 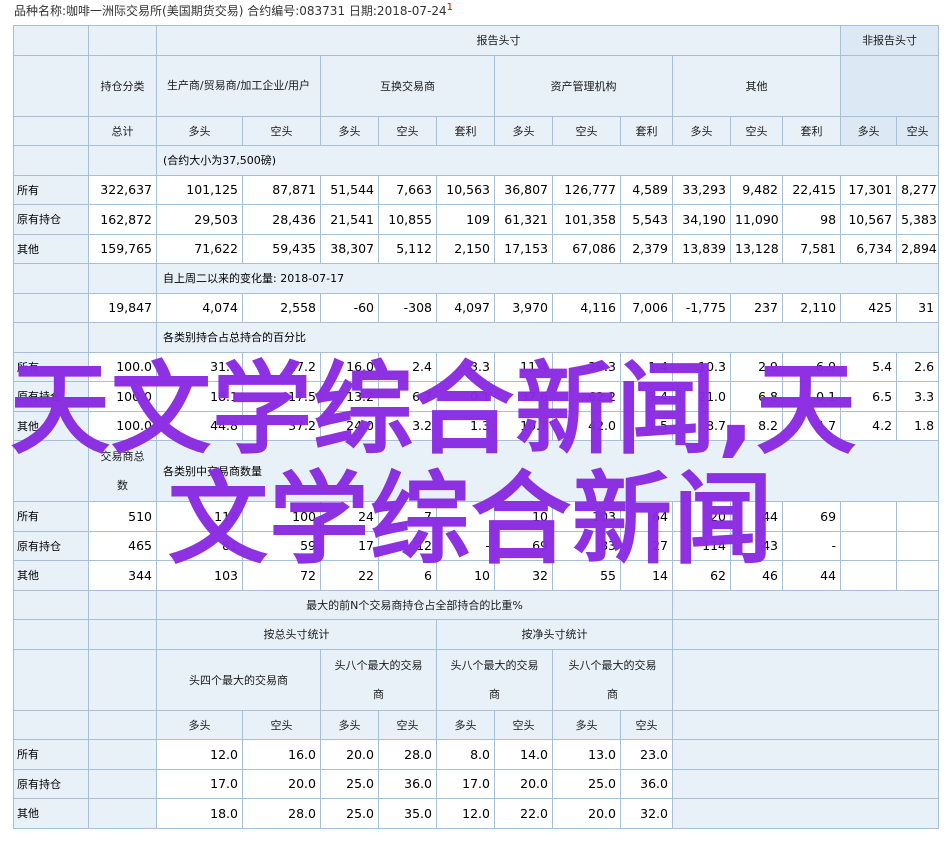 What do you see at coordinates (612, 679) in the screenshot?
I see `net-top8-header: 头八个最大的交易商` at bounding box center [612, 679].